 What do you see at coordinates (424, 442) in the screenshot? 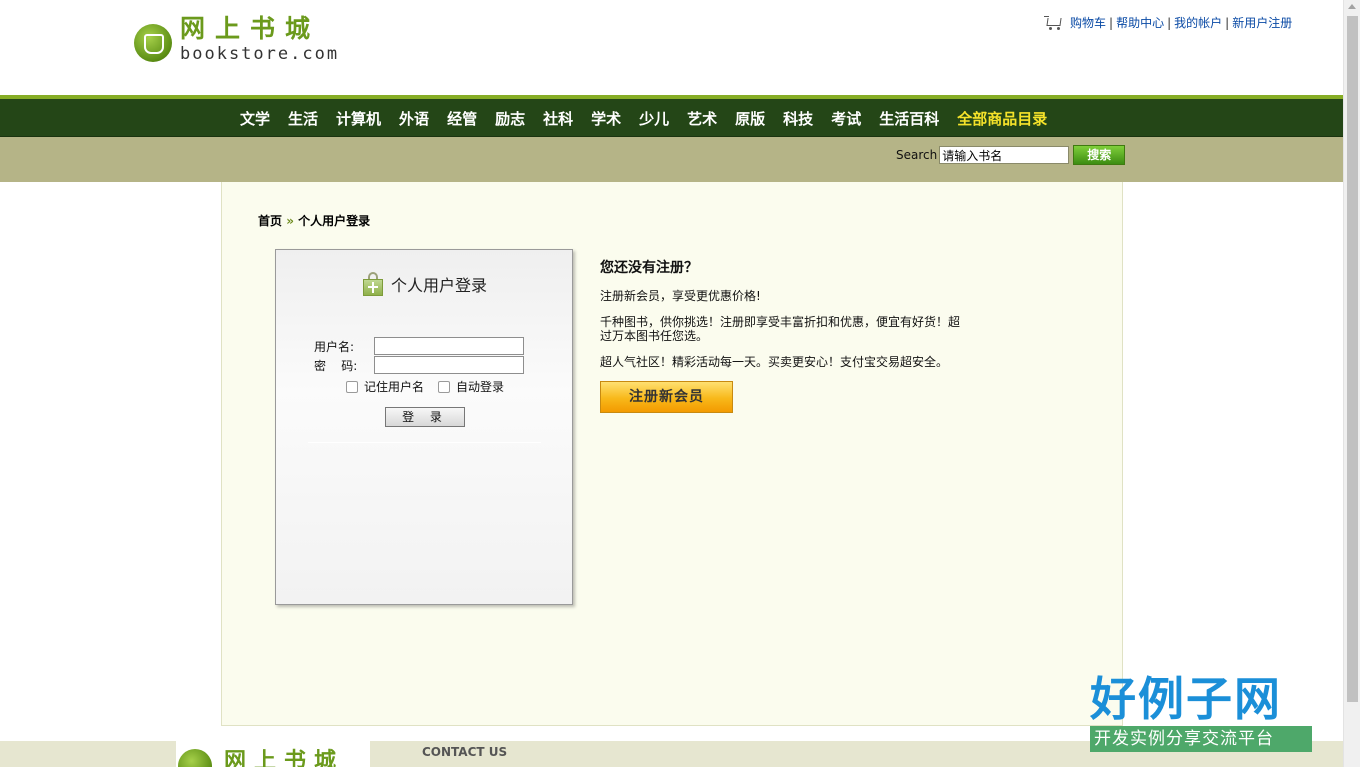
I see `login-divider` at bounding box center [424, 442].